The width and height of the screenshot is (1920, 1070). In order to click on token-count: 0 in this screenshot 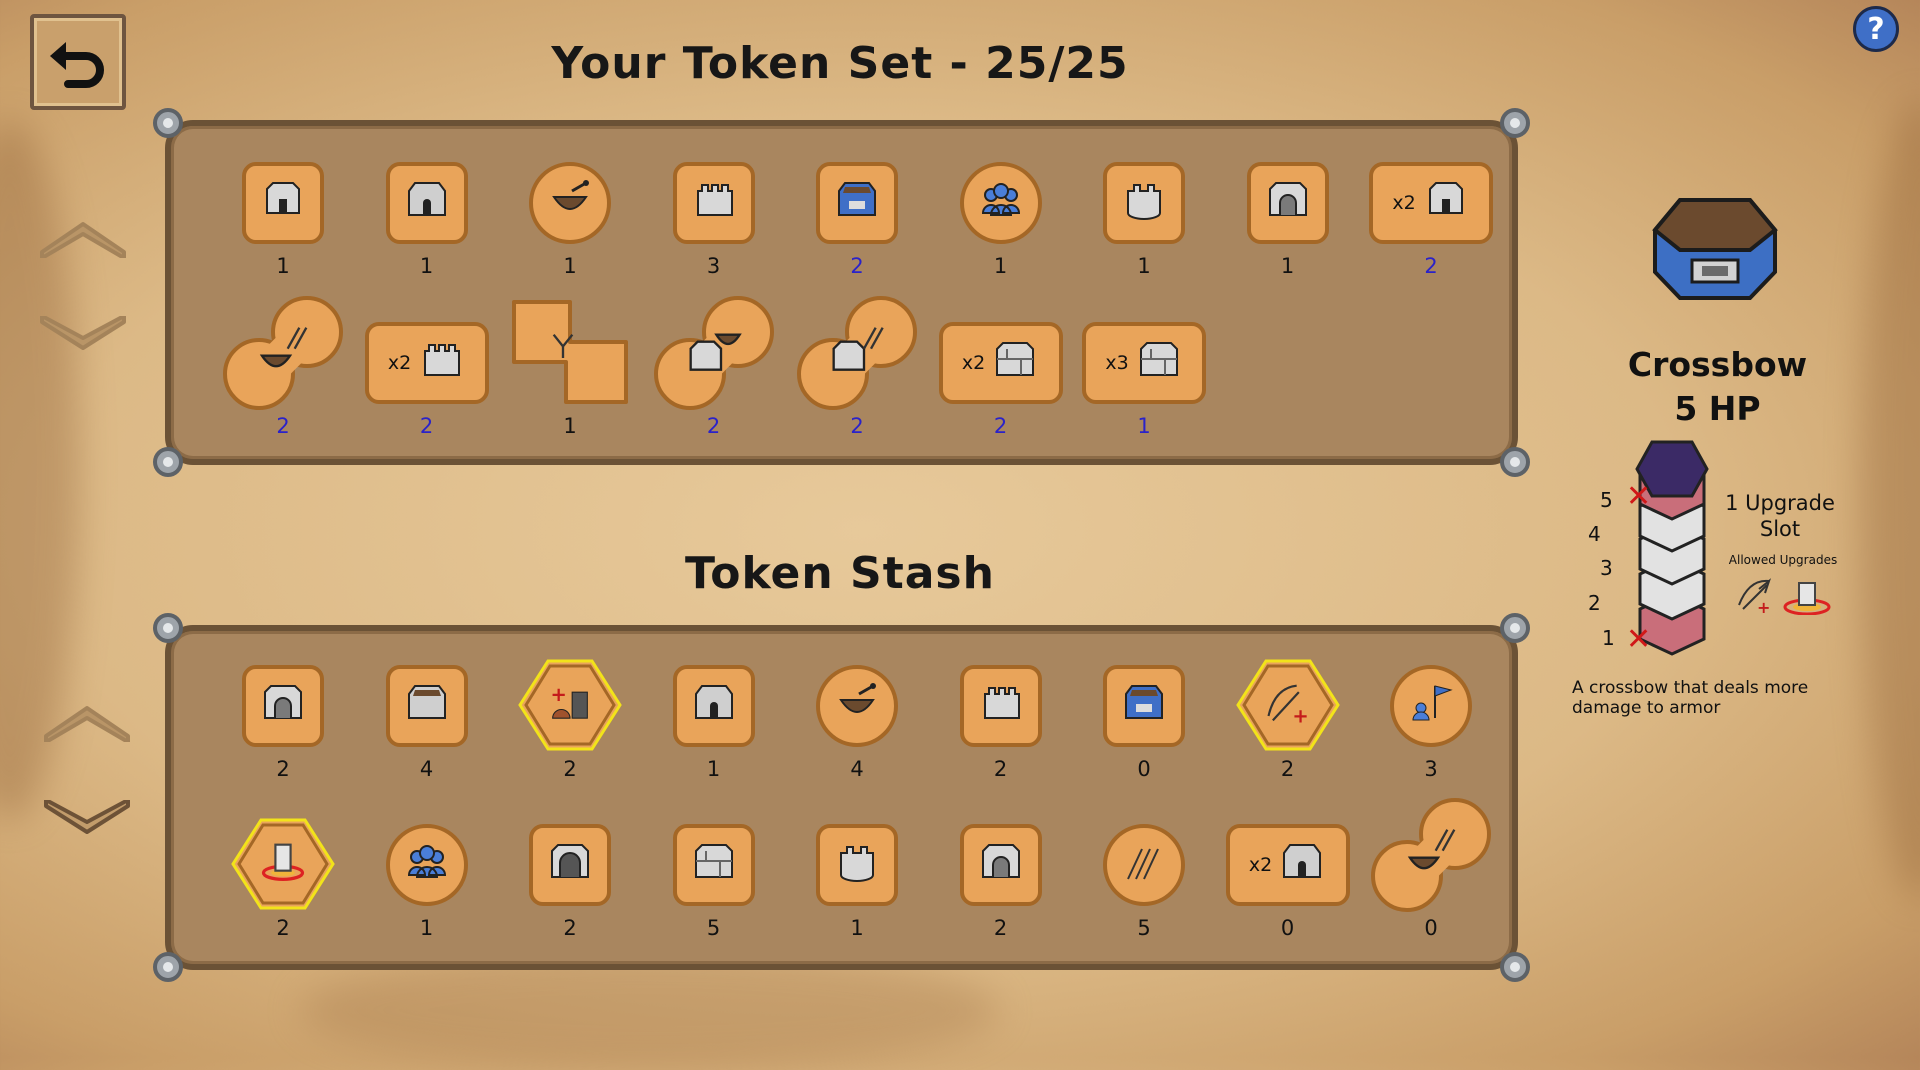, I will do `click(1144, 769)`.